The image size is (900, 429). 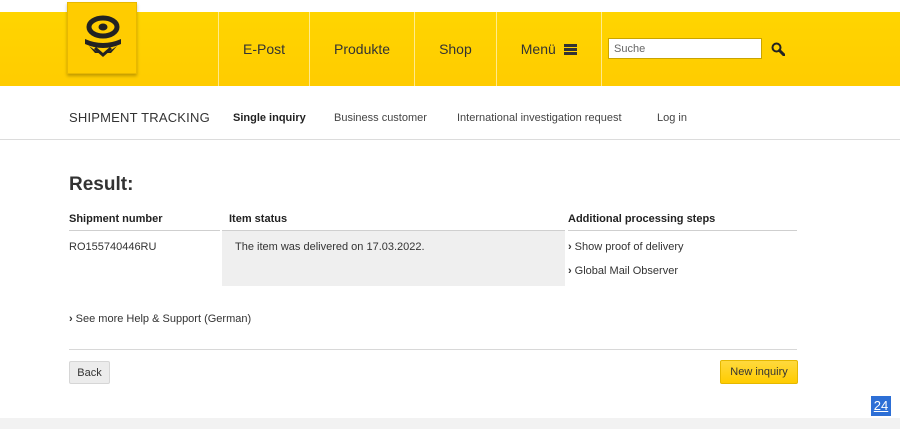 What do you see at coordinates (450, 423) in the screenshot?
I see `footer-band` at bounding box center [450, 423].